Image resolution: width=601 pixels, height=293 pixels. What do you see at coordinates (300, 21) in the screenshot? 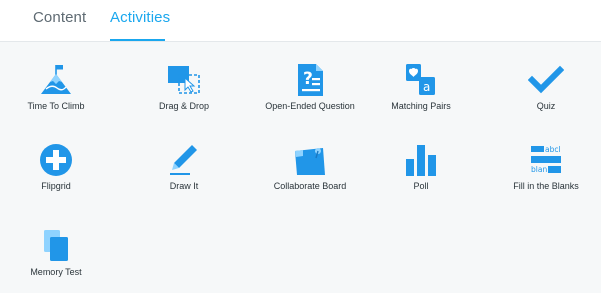
I see `tab-bar: Content Activities` at bounding box center [300, 21].